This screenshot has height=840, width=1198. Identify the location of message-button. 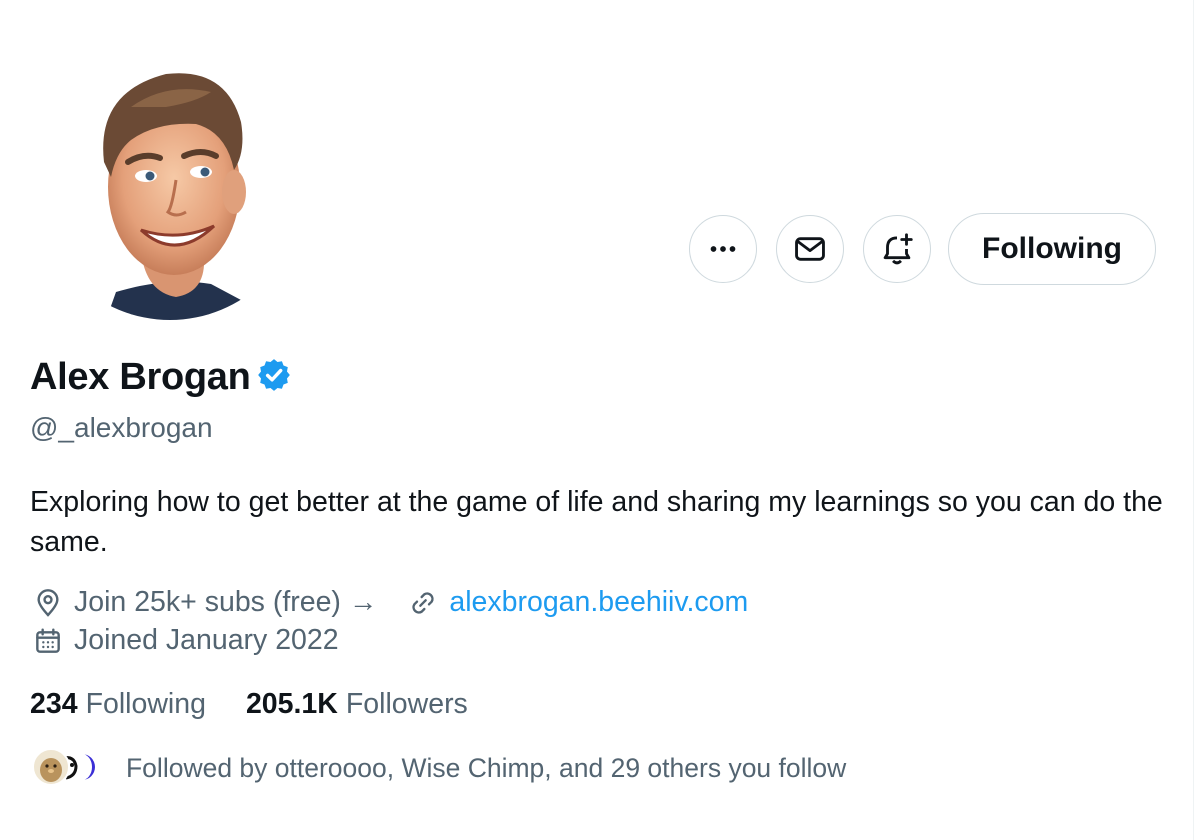
(810, 249).